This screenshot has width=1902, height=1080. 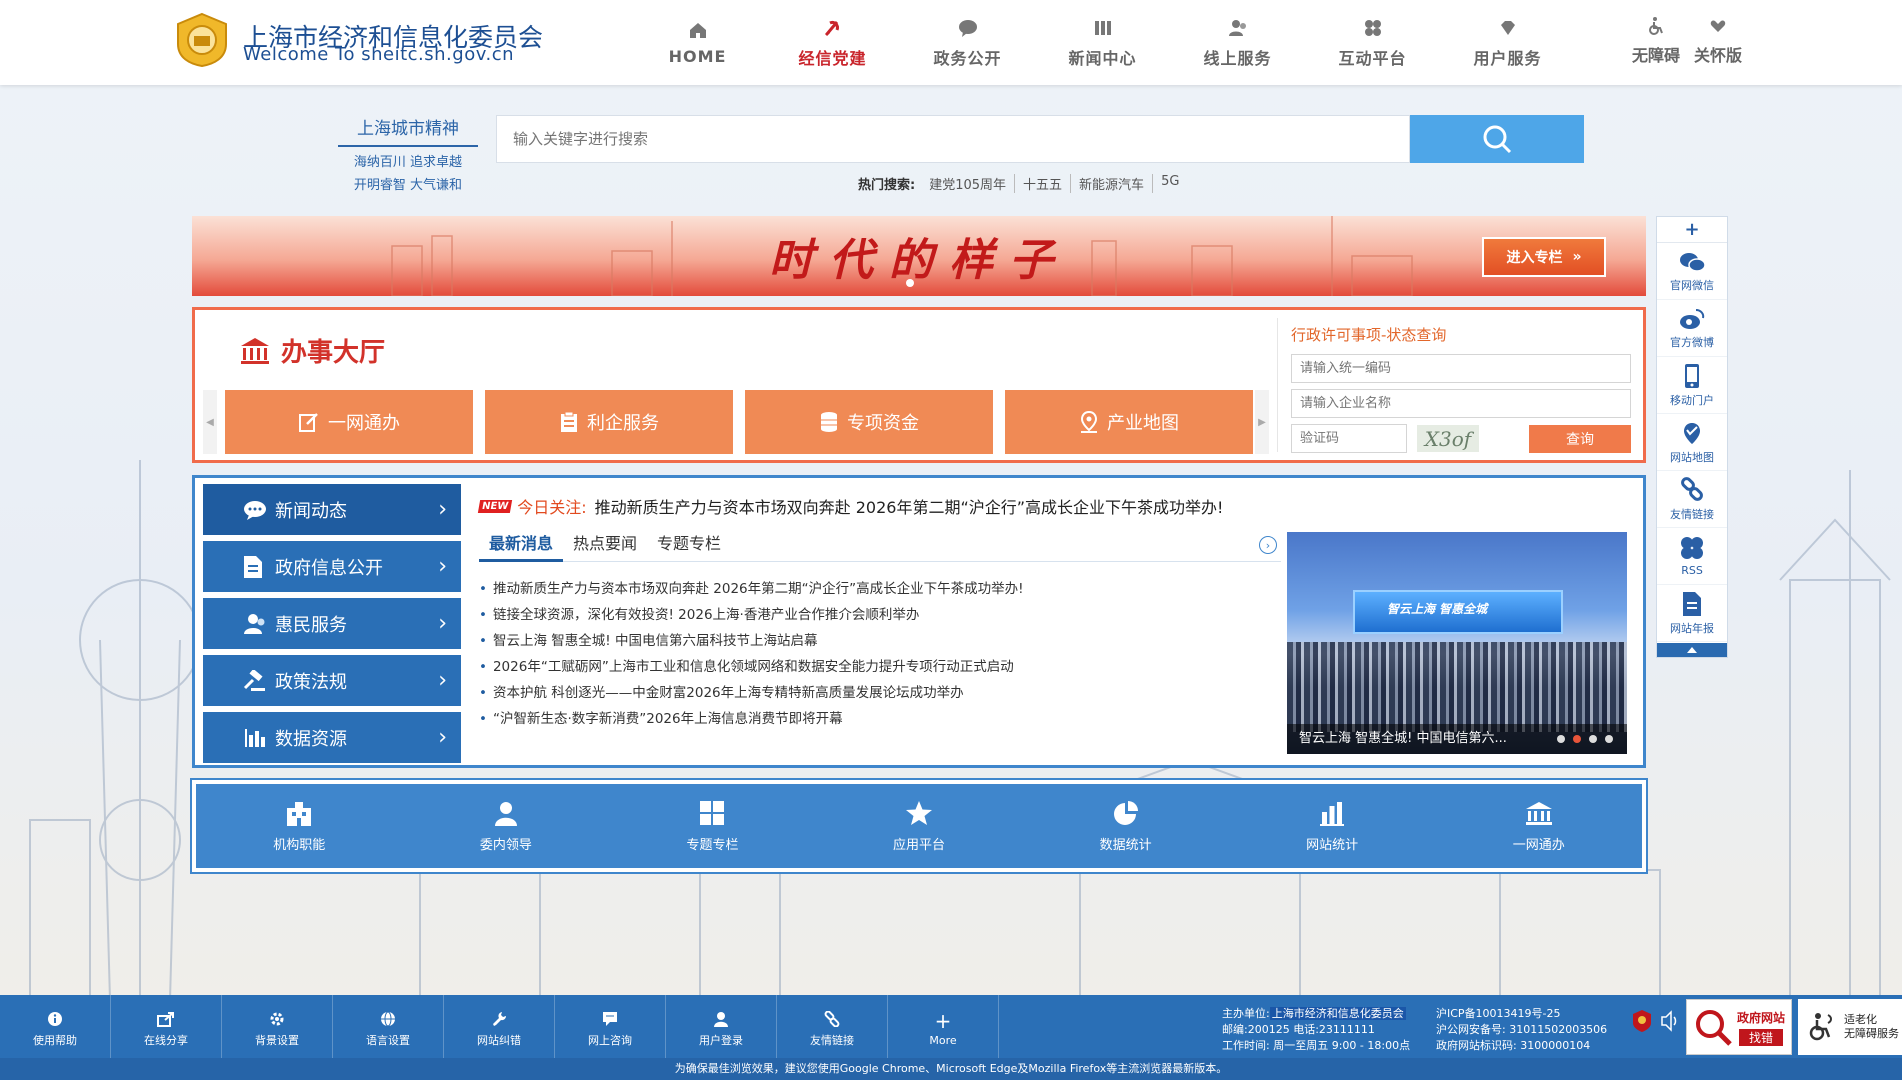 I want to click on search-input, so click(x=953, y=139).